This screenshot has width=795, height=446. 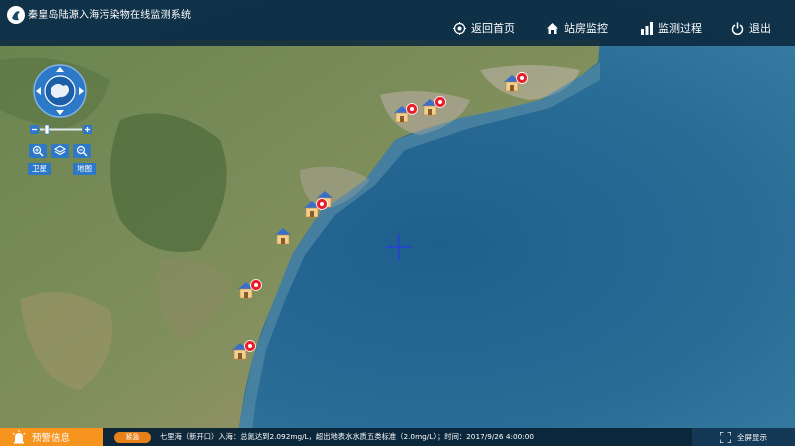 I want to click on bar-chart-icon, so click(x=647, y=28).